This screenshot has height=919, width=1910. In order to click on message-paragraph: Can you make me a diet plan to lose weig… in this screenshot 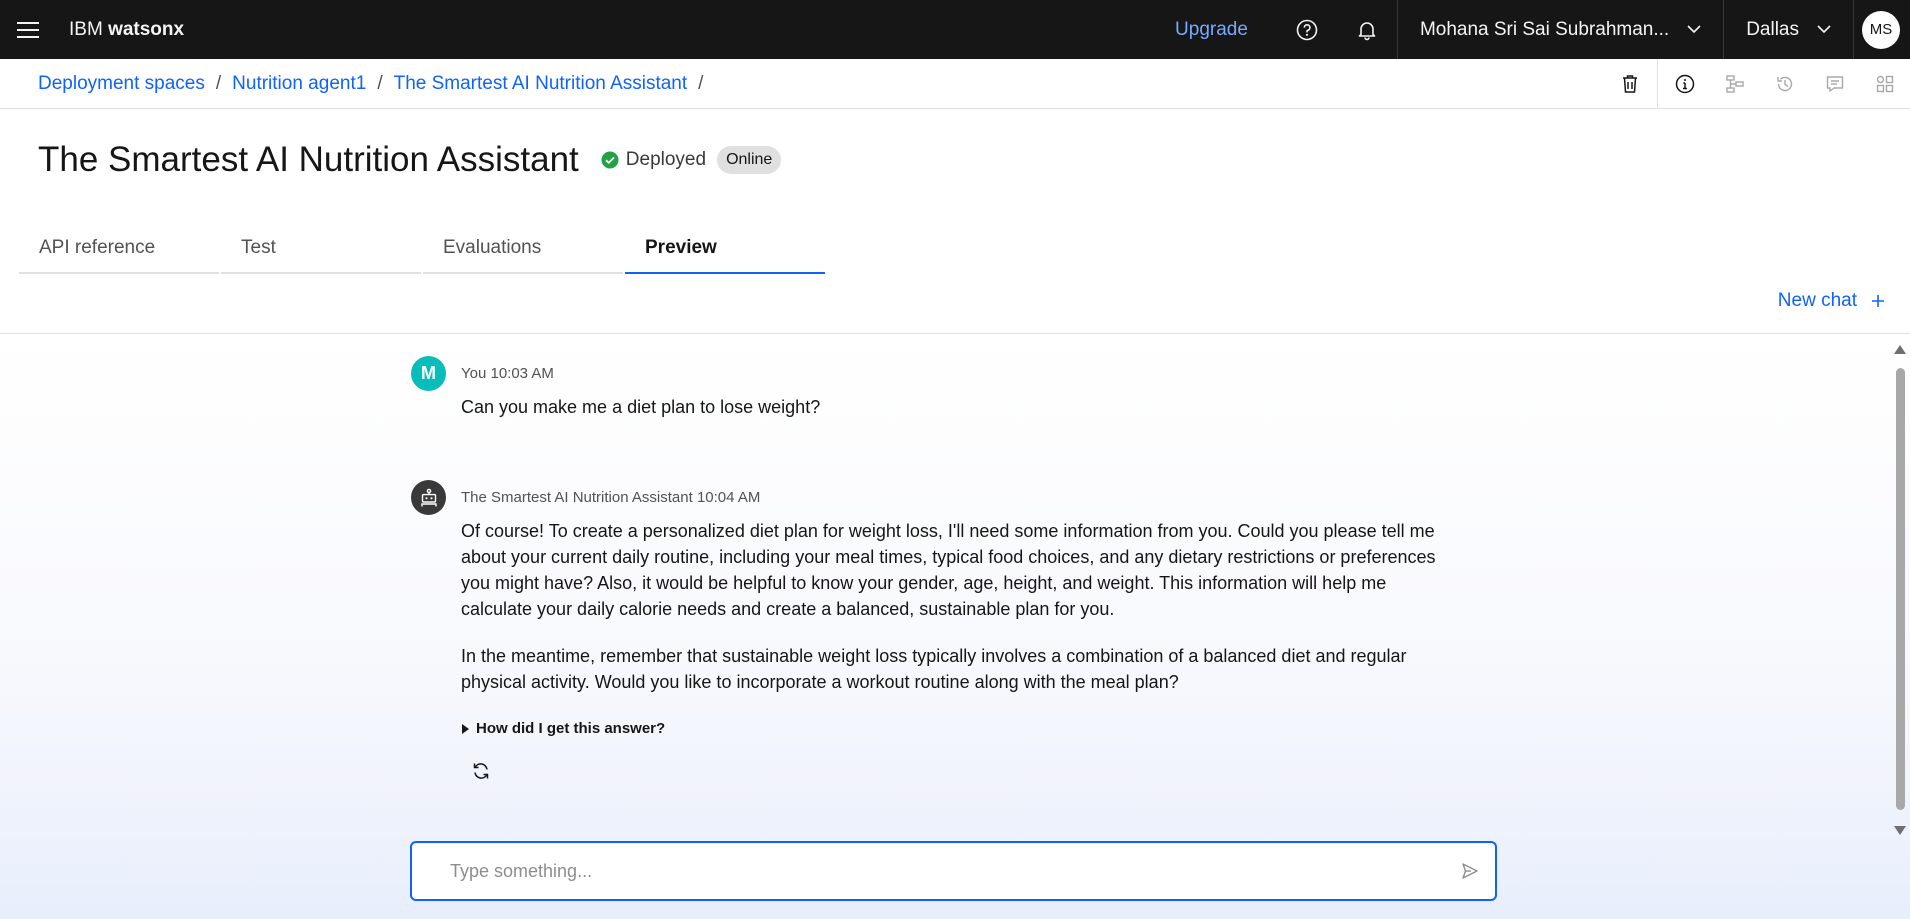, I will do `click(641, 407)`.